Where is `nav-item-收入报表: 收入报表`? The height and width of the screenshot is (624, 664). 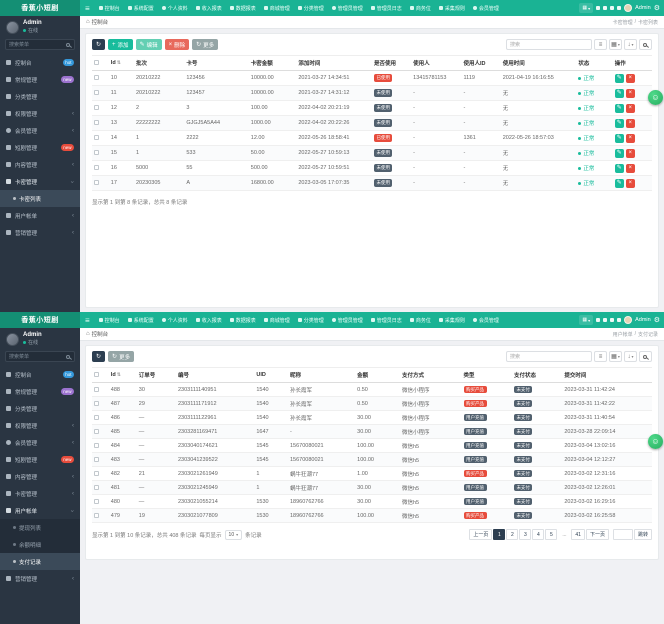
nav-item-收入报表: 收入报表 is located at coordinates (209, 8).